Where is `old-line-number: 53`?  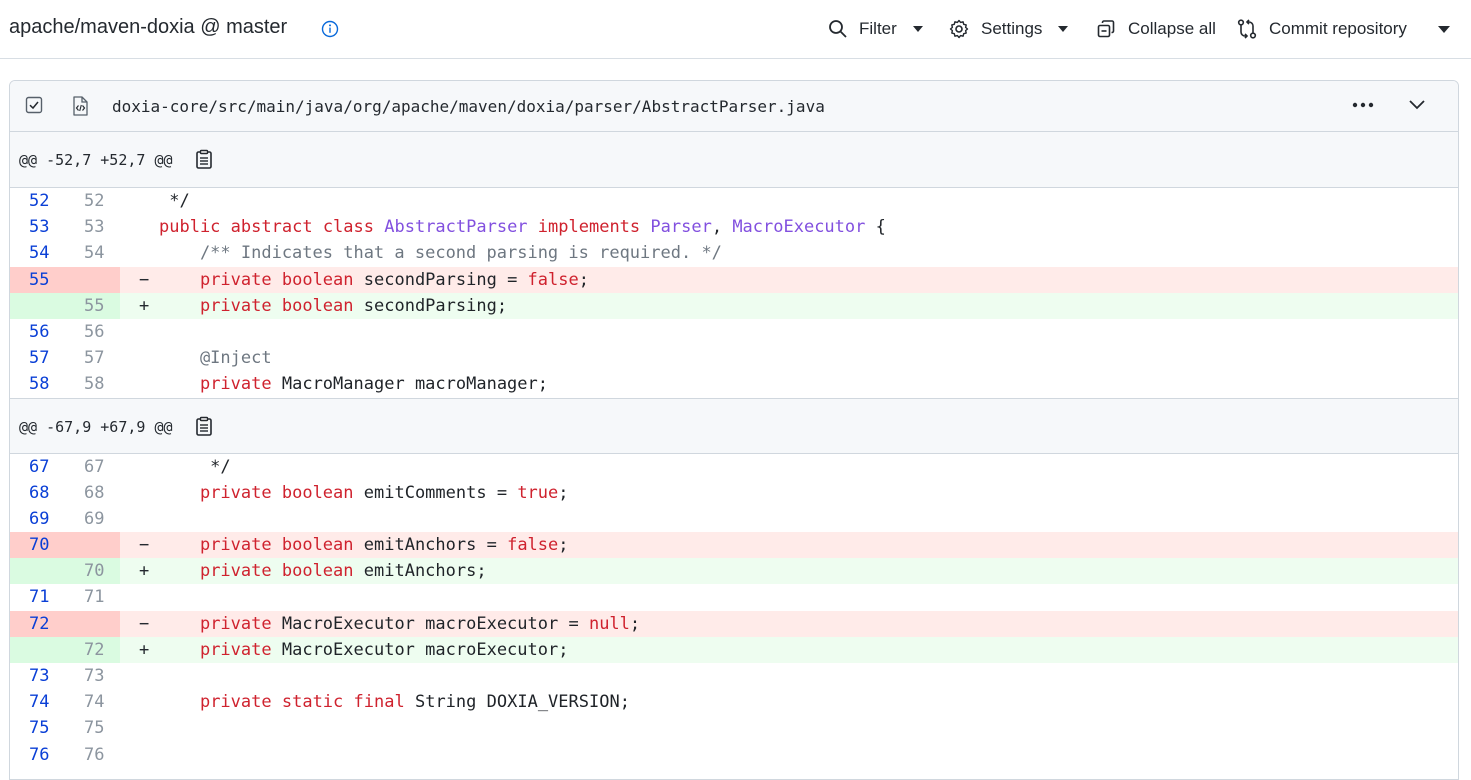
old-line-number: 53 is located at coordinates (37, 227).